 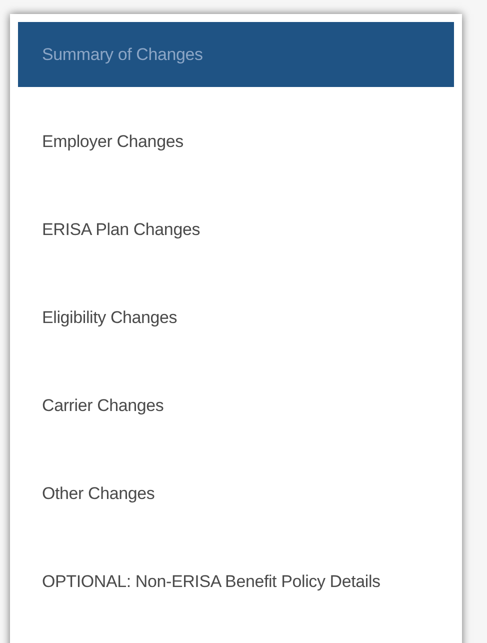 I want to click on menu-item: Carrier Changes, so click(x=236, y=406).